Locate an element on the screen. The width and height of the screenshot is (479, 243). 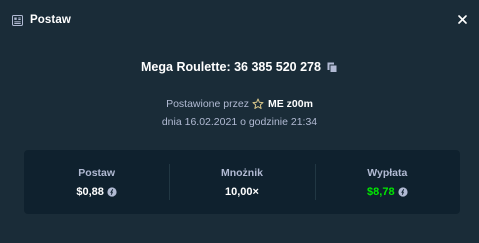
copy-icon is located at coordinates (332, 67).